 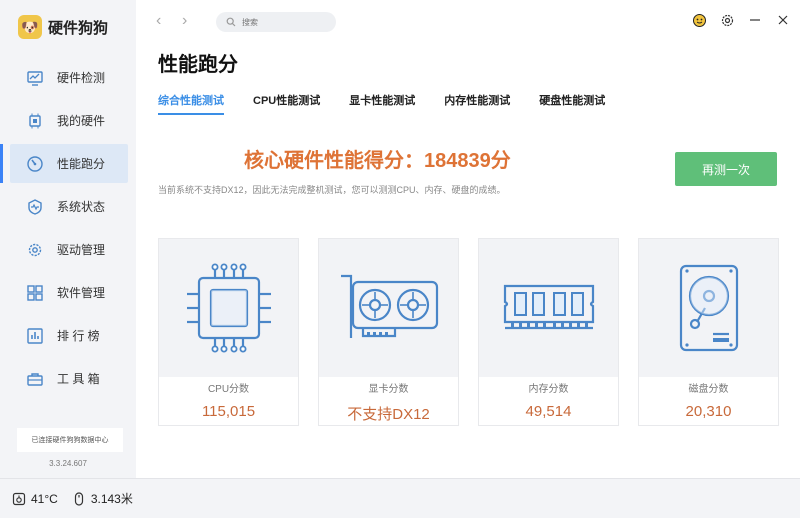 I want to click on pulse-shield-icon, so click(x=35, y=207).